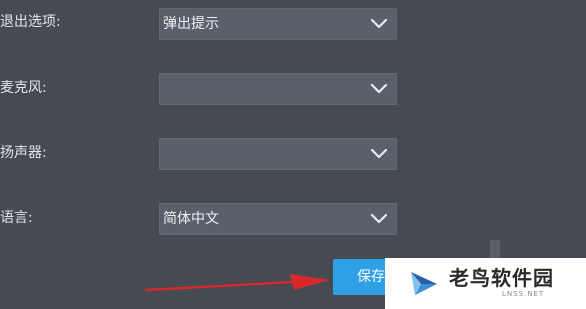 This screenshot has width=586, height=309. What do you see at coordinates (371, 277) in the screenshot?
I see `save-button-label: 保存` at bounding box center [371, 277].